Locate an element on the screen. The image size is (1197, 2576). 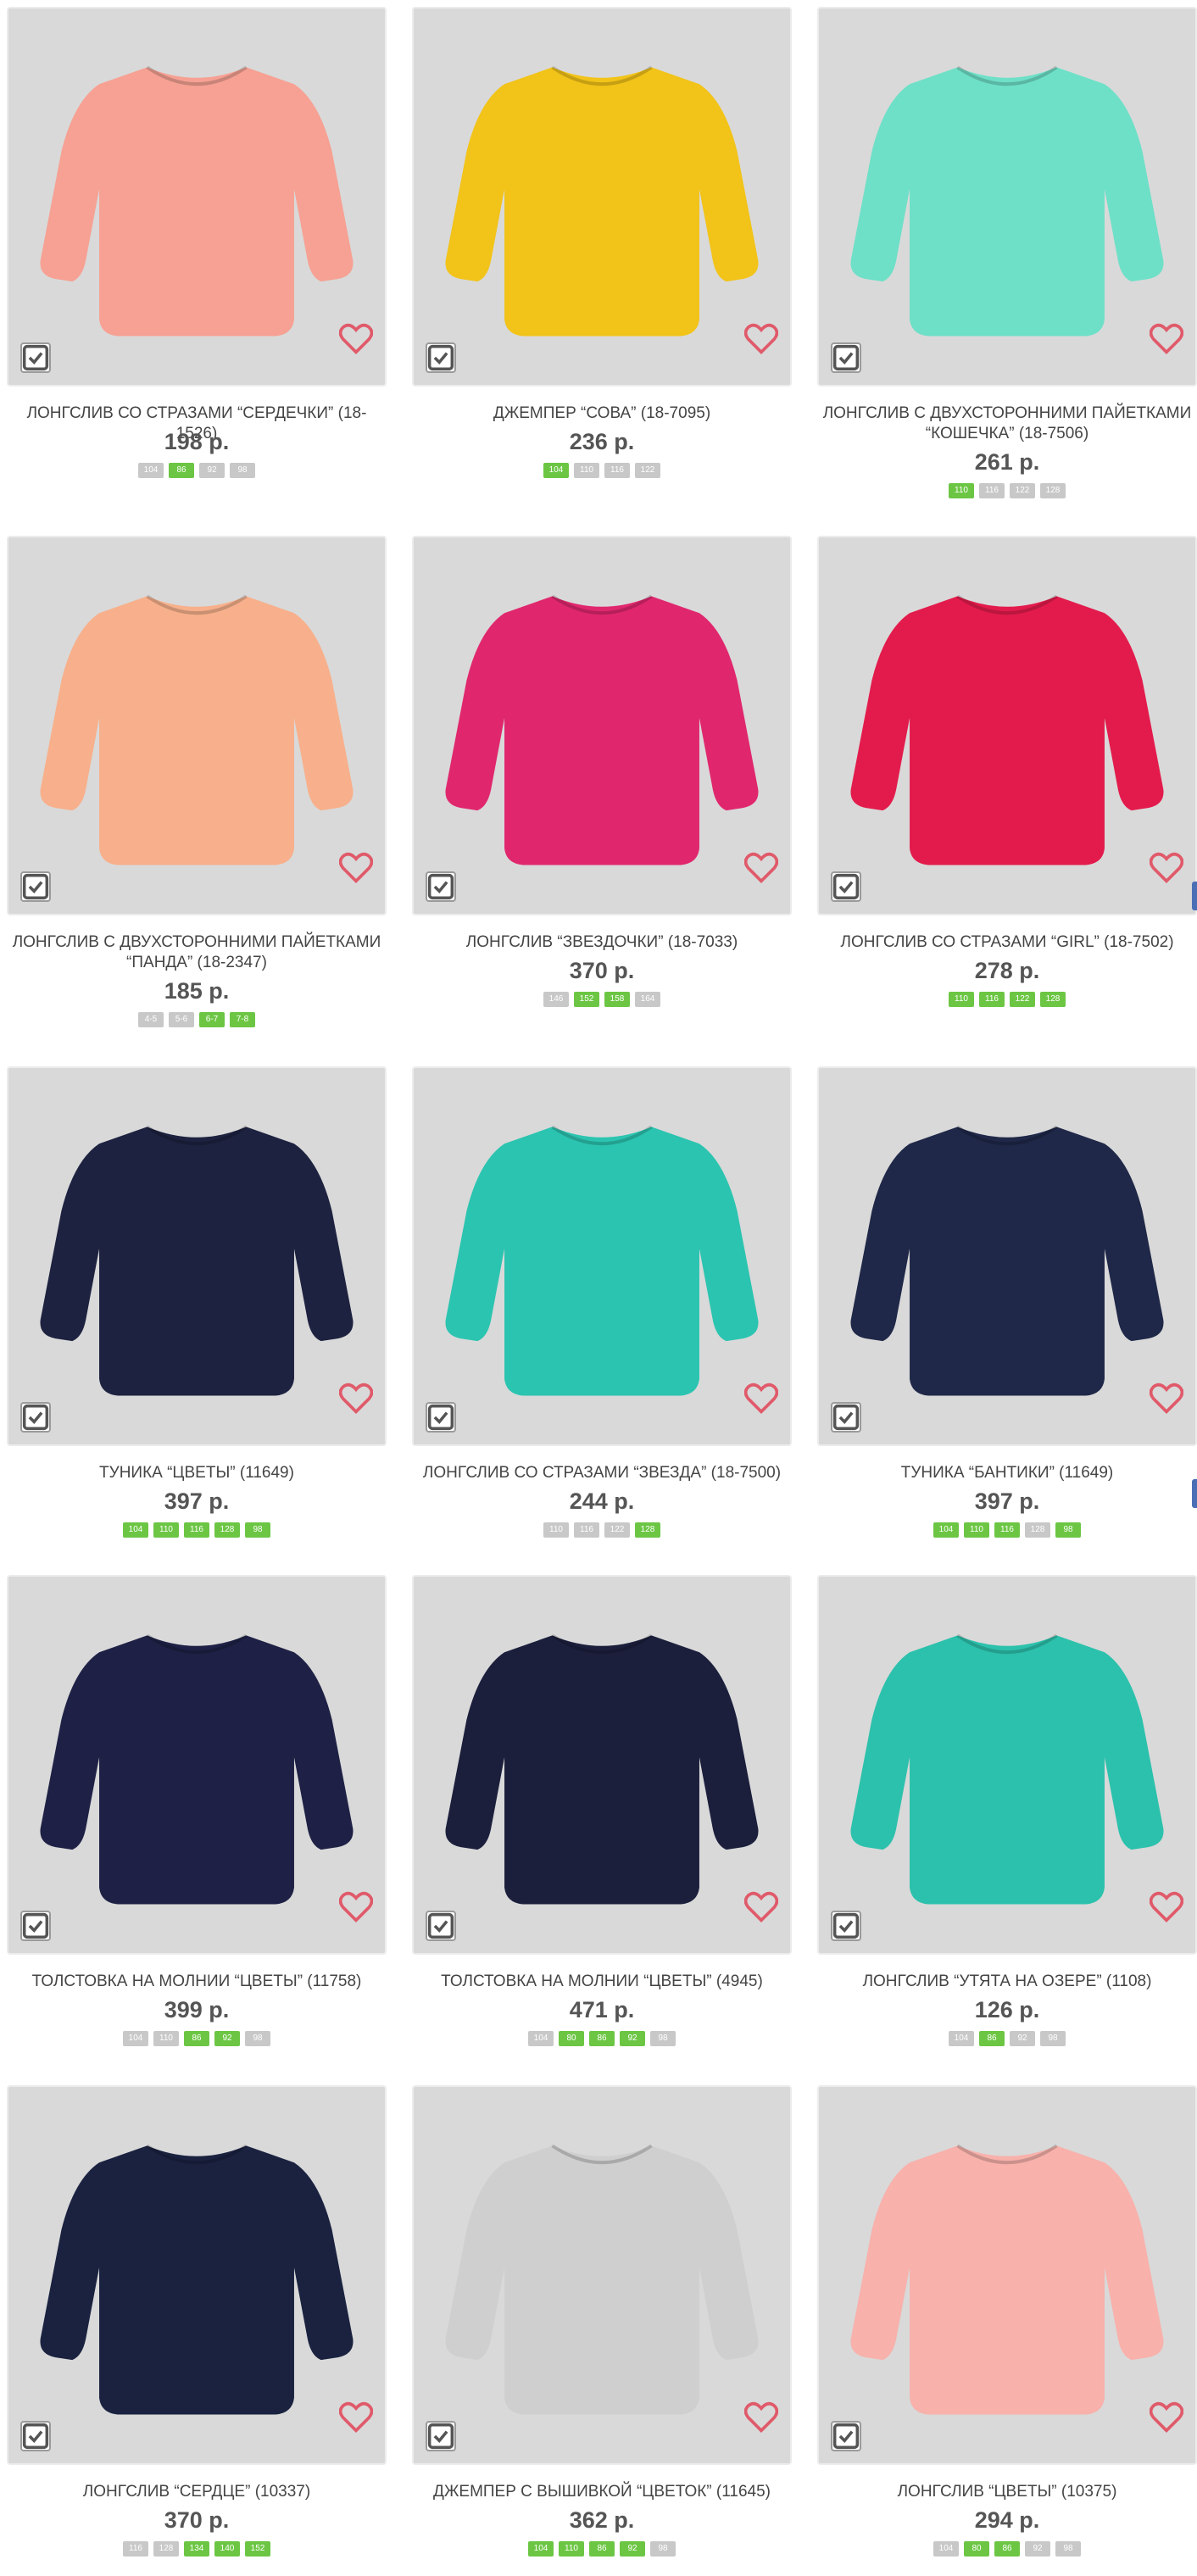
product-title: ТОЛСТОВКА НА МОЛНИИ “ЦВЕТЫ” (11758) is located at coordinates (197, 1982).